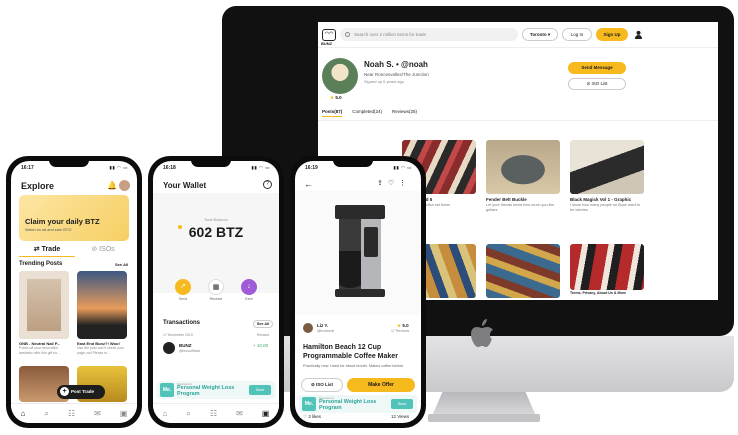 This screenshot has width=738, height=435. I want to click on tab-posts: Posts(87), so click(332, 113).